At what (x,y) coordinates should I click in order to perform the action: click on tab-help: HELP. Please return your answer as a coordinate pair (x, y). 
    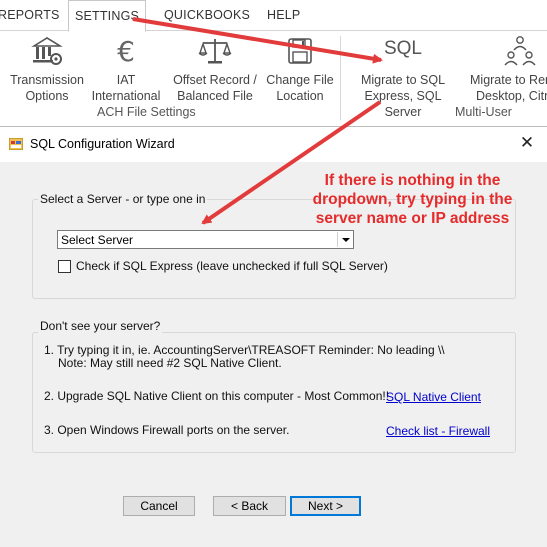
    Looking at the image, I should click on (287, 15).